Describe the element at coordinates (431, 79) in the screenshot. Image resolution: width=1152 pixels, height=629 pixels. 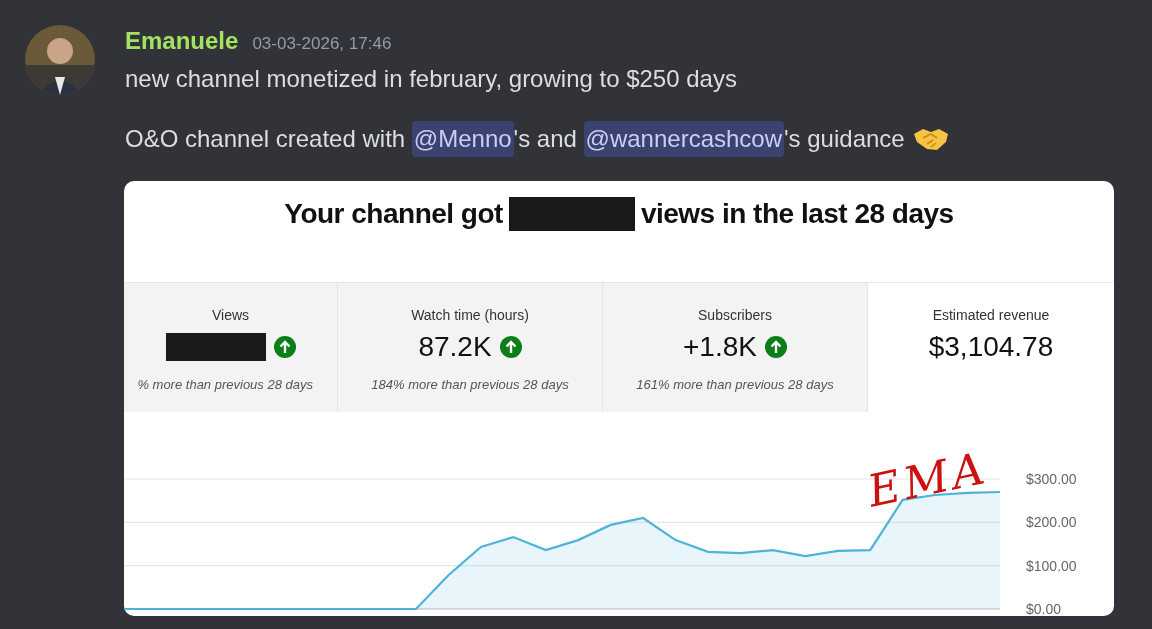
I see `message-text: new channel monetized in february, growing to $250 days` at that location.